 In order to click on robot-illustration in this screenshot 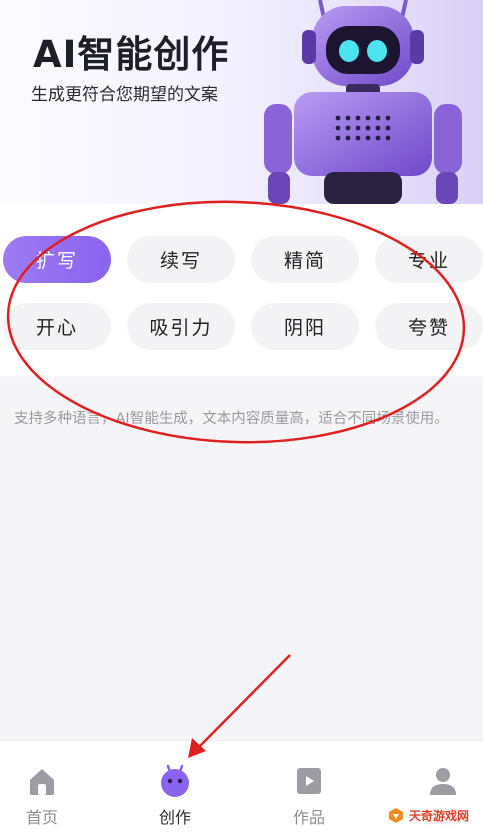, I will do `click(363, 102)`.